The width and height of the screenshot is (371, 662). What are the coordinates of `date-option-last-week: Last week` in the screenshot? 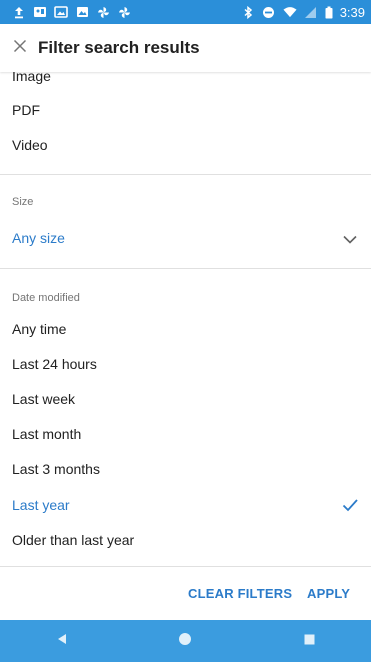 It's located at (43, 399).